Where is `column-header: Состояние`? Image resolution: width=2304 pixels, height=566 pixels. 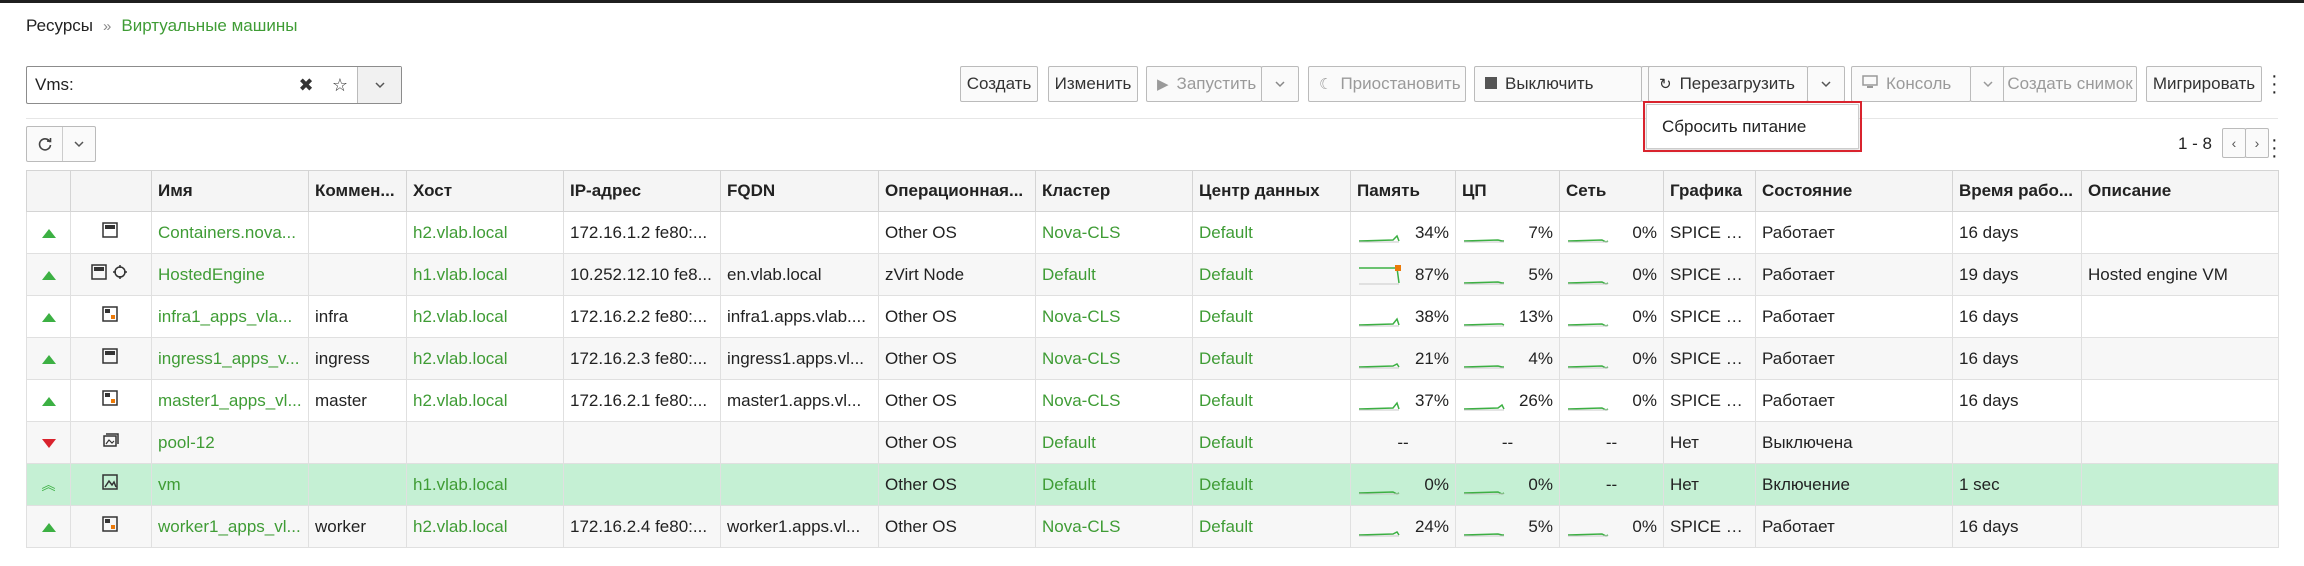 column-header: Состояние is located at coordinates (1854, 191).